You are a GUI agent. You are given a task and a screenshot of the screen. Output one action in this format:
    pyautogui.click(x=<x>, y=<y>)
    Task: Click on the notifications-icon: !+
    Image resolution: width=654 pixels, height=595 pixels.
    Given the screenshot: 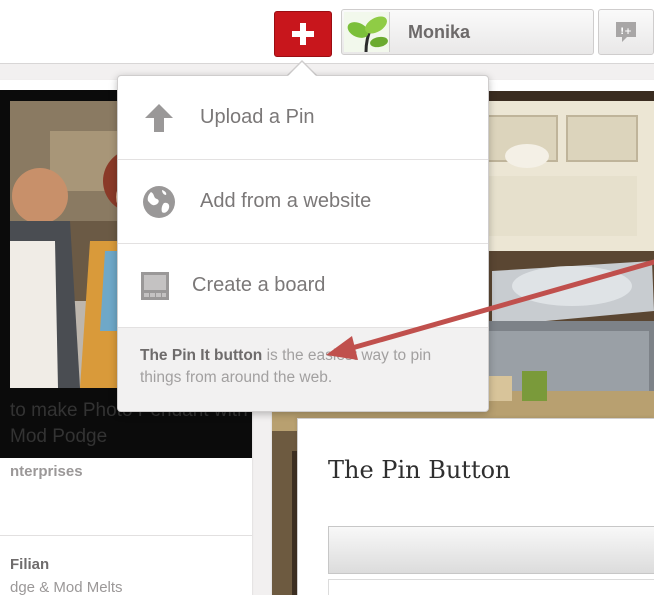 What is the action you would take?
    pyautogui.click(x=626, y=32)
    